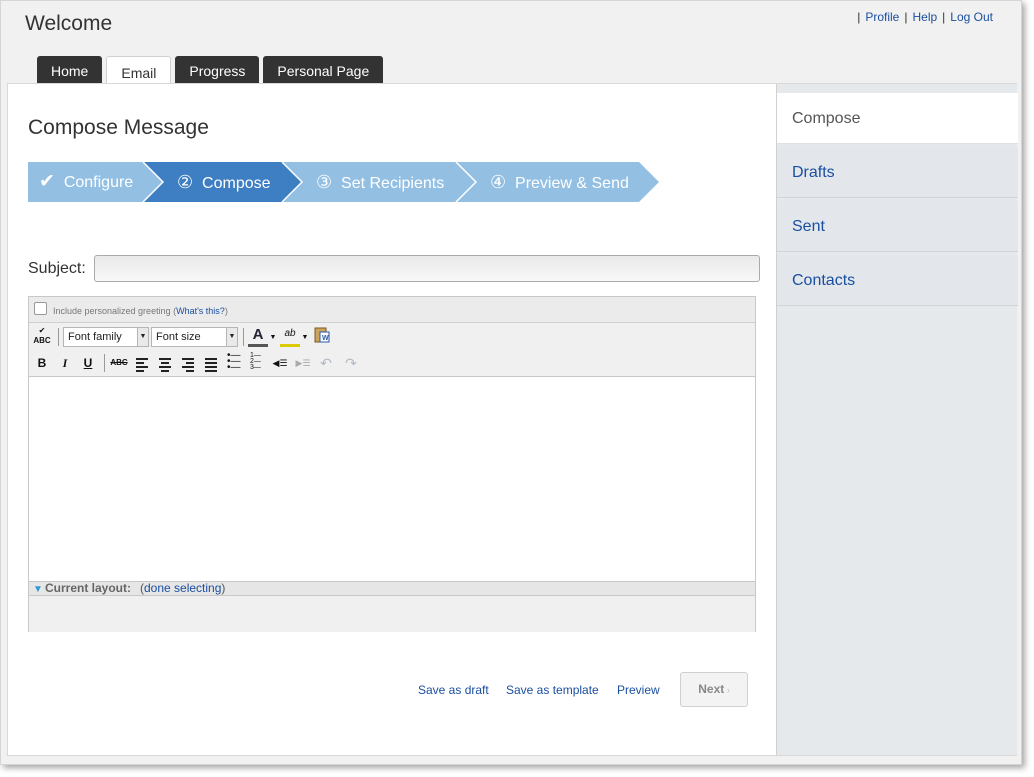  What do you see at coordinates (115, 311) in the screenshot?
I see `greeting-label: Include personalized greeting (` at bounding box center [115, 311].